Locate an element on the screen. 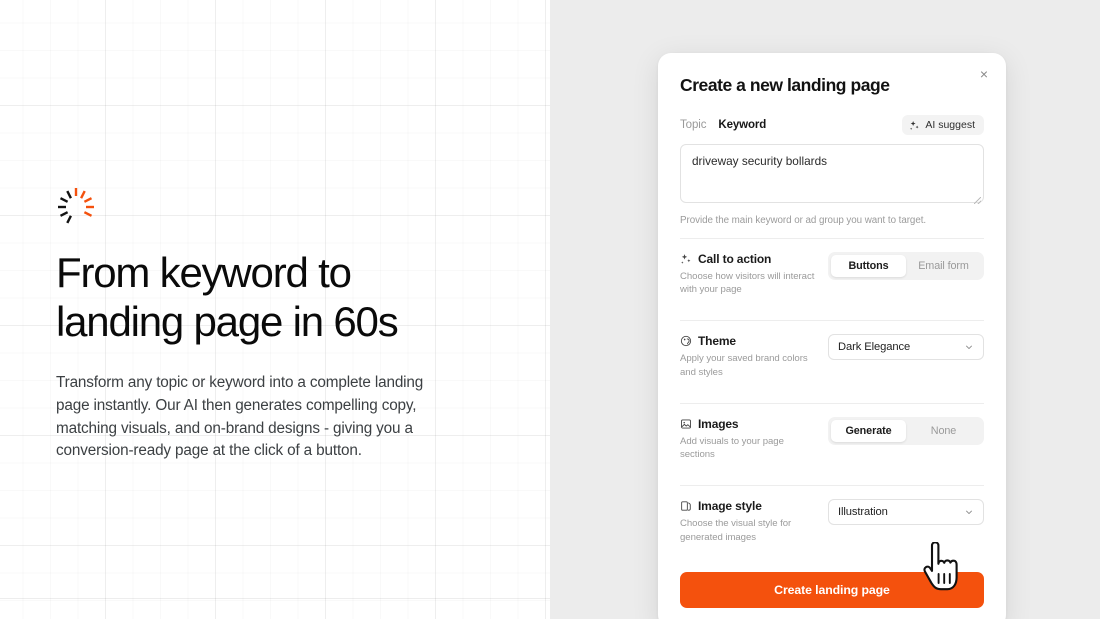  images-segmented-control: Generate None is located at coordinates (906, 430).